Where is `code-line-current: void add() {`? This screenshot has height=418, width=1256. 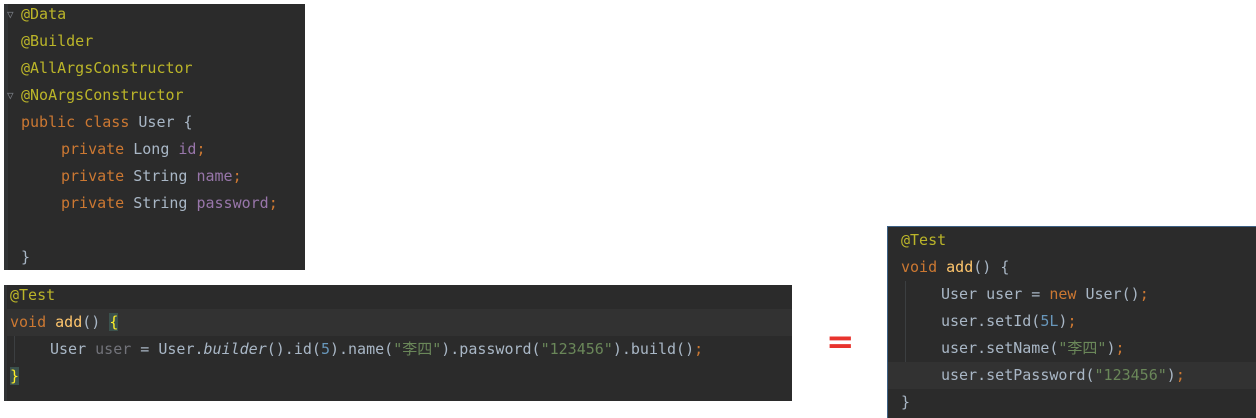 code-line-current: void add() { is located at coordinates (398, 322).